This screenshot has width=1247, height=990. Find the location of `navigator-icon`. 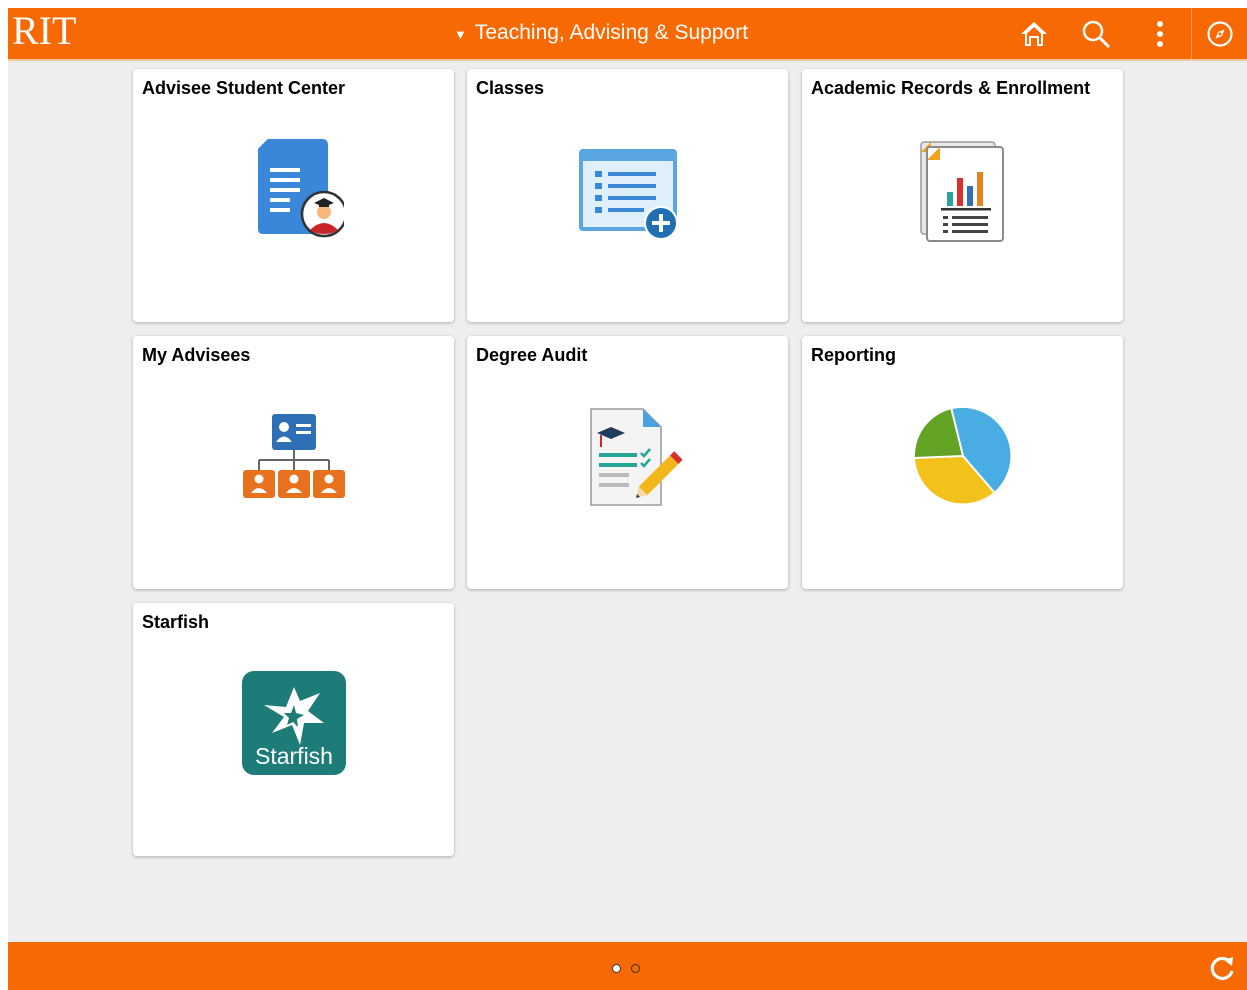

navigator-icon is located at coordinates (1220, 34).